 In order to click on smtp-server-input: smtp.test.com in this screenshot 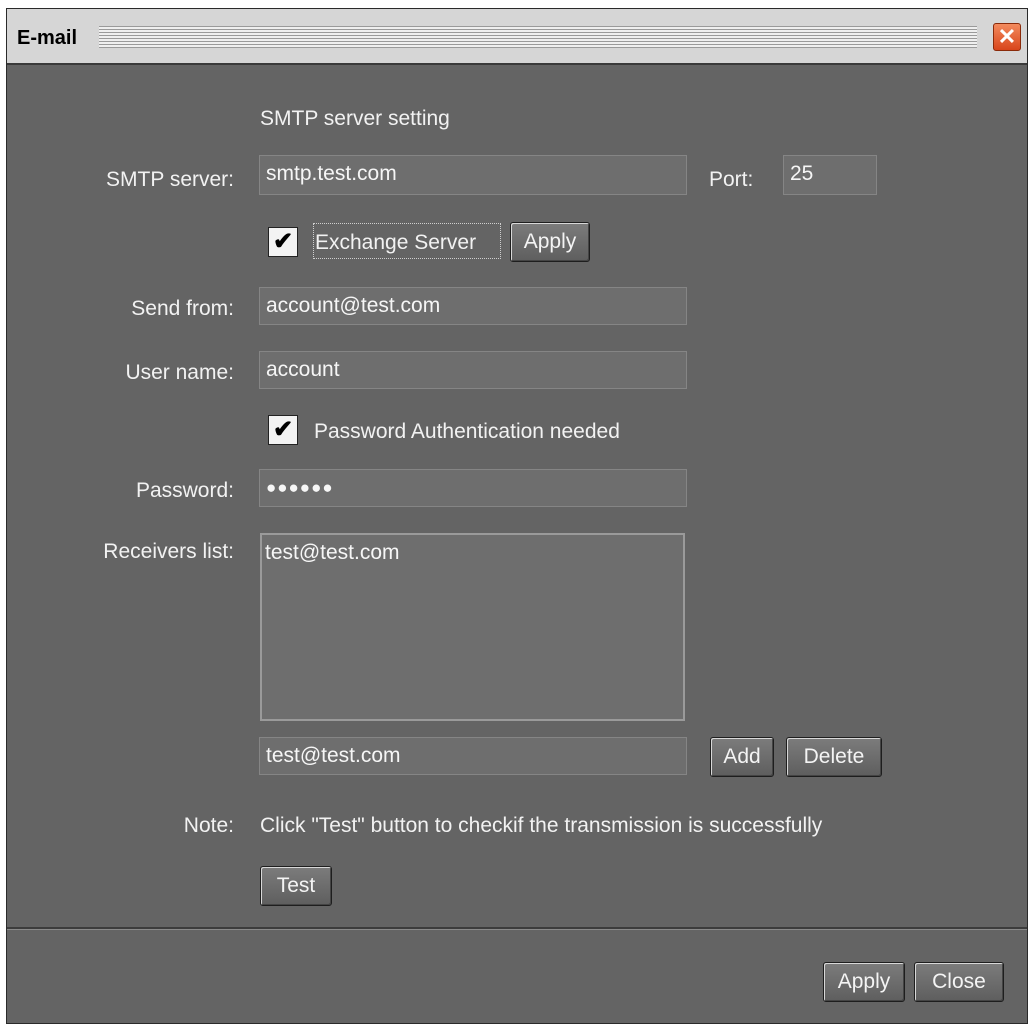, I will do `click(473, 175)`.